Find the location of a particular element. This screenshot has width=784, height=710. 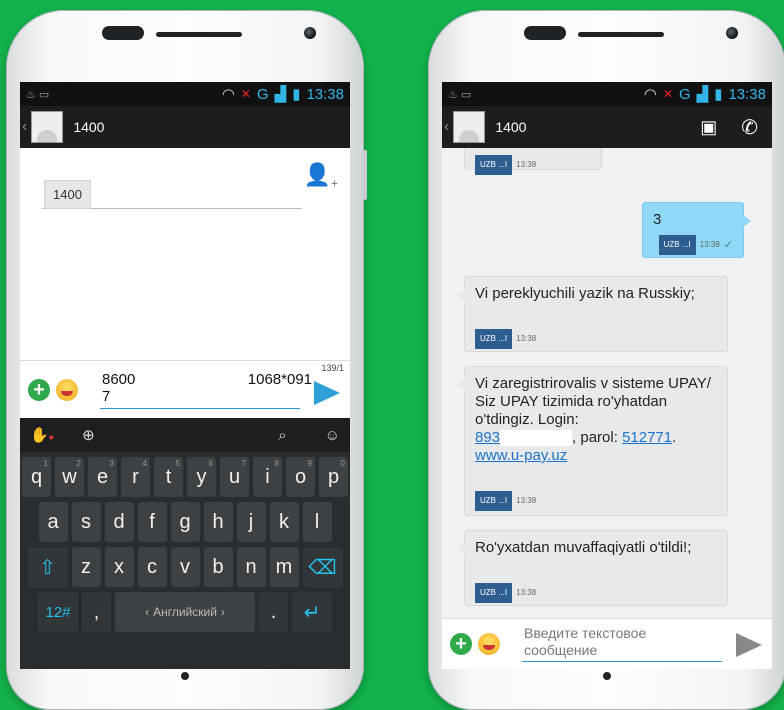

key-alt-label: 5 is located at coordinates (177, 463).